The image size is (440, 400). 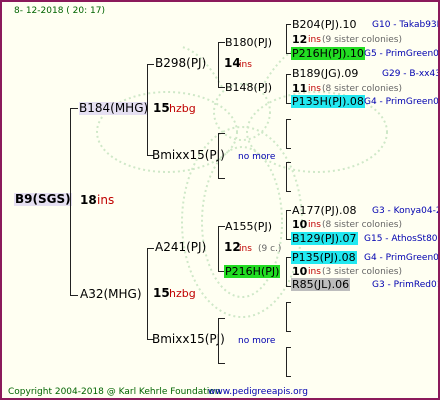 What do you see at coordinates (288, 119) in the screenshot?
I see `bracket-empty-1-top` at bounding box center [288, 119].